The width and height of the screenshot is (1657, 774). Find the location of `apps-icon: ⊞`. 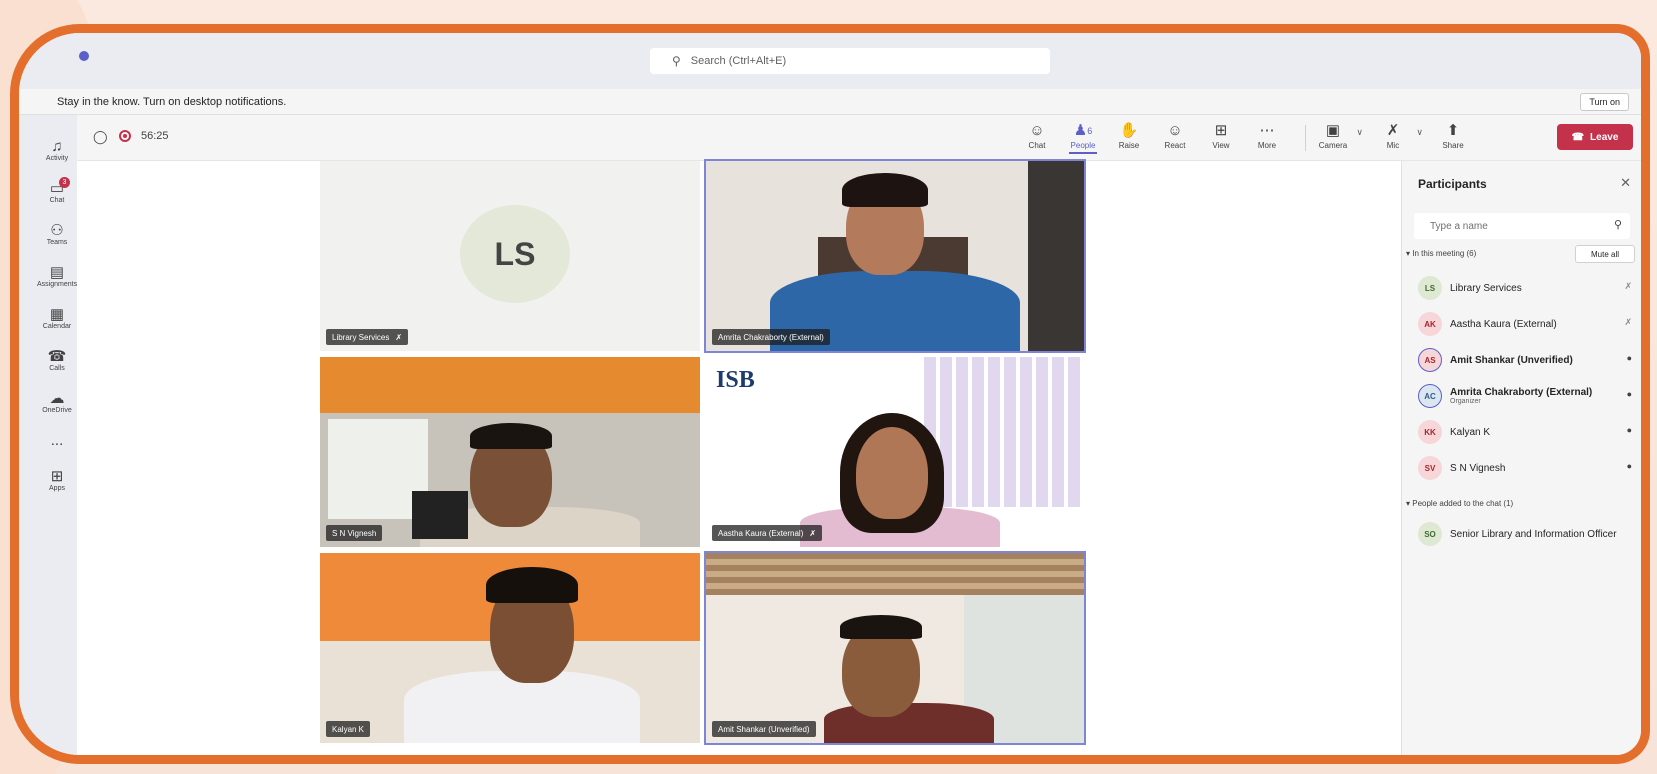

apps-icon: ⊞ is located at coordinates (57, 476).